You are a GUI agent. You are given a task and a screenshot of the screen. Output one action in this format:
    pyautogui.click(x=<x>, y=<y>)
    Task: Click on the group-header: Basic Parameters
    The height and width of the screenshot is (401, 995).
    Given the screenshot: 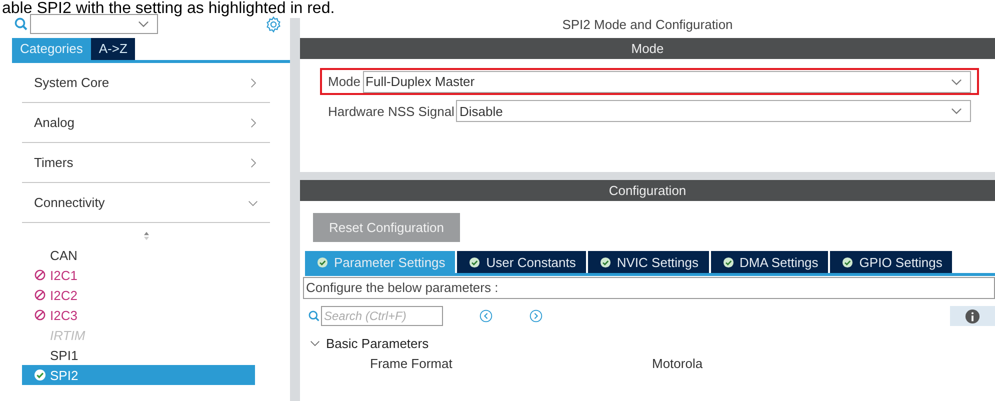 What is the action you would take?
    pyautogui.click(x=647, y=343)
    